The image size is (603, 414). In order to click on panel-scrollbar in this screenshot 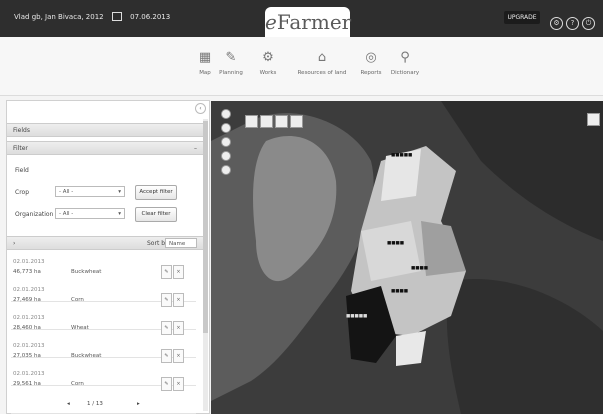, I will do `click(205, 265)`.